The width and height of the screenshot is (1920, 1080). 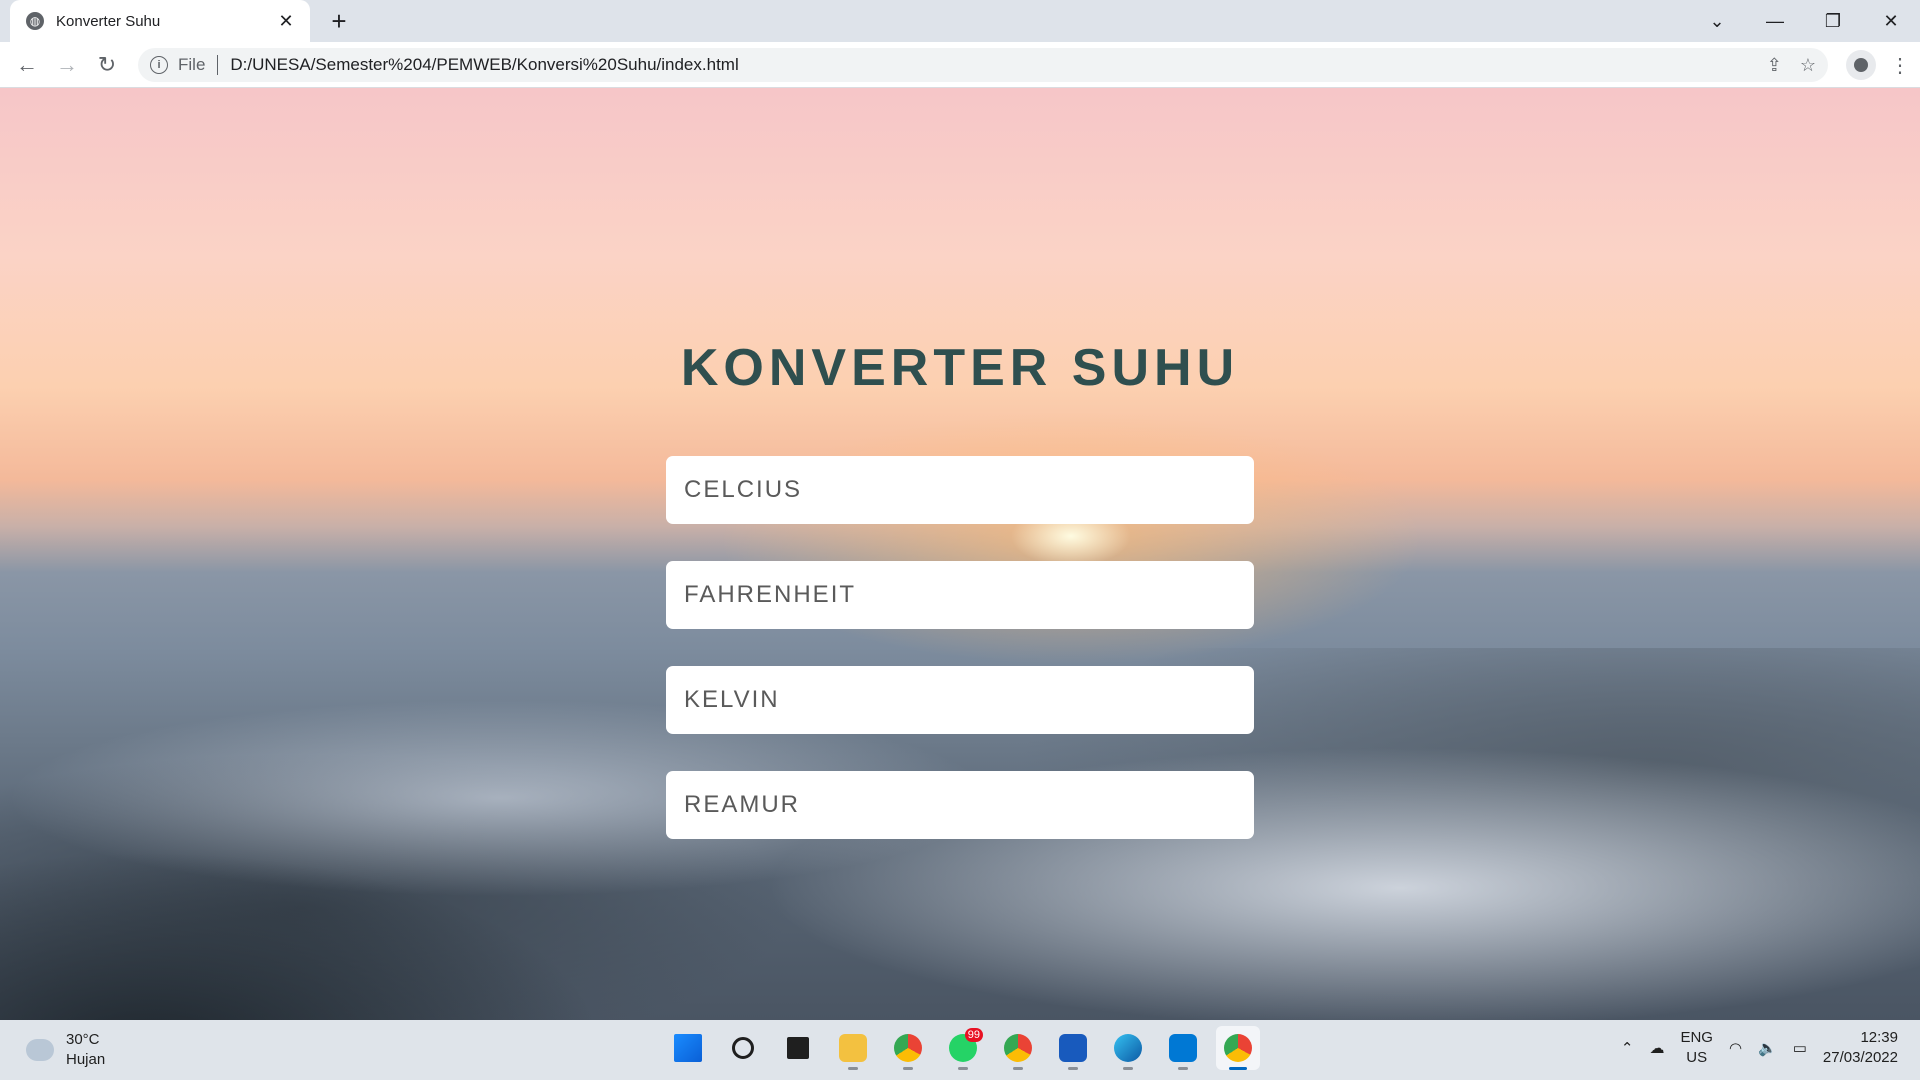 I want to click on search-button, so click(x=743, y=1048).